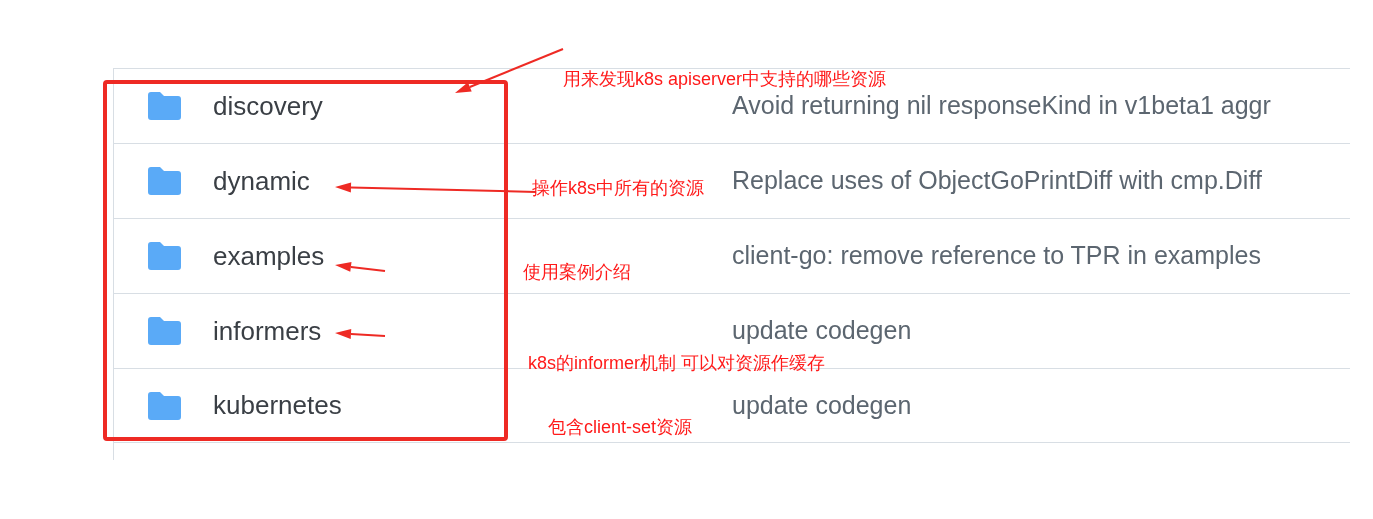 The width and height of the screenshot is (1373, 519). Describe the element at coordinates (620, 427) in the screenshot. I see `annotation: 包含client-set资源` at that location.